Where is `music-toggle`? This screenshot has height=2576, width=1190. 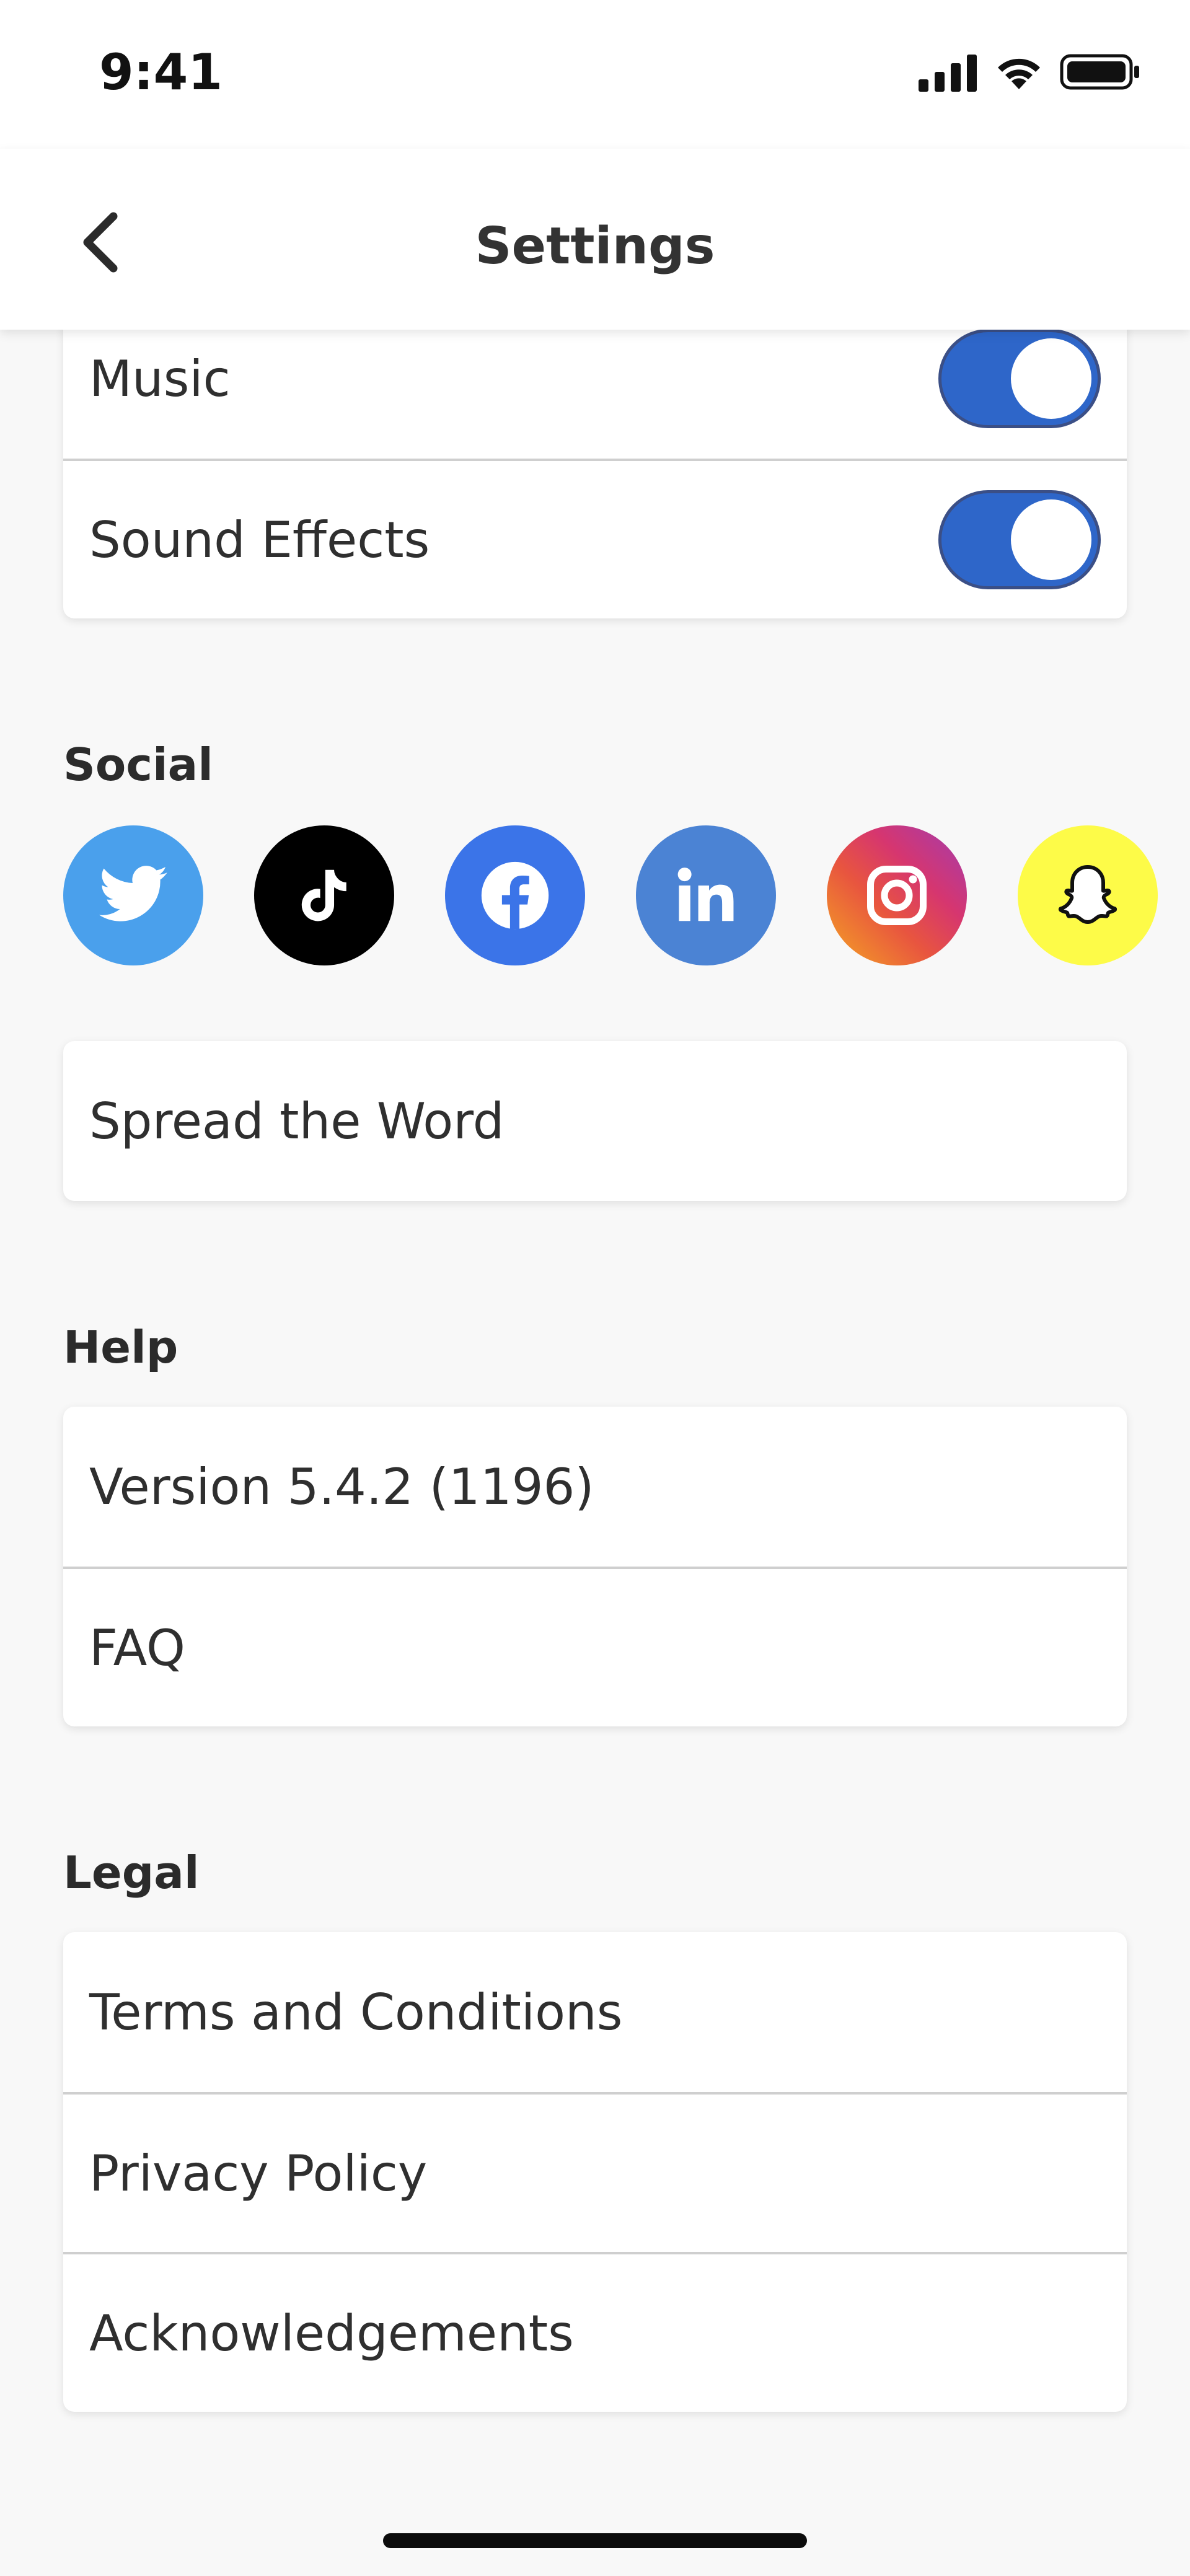
music-toggle is located at coordinates (1019, 379).